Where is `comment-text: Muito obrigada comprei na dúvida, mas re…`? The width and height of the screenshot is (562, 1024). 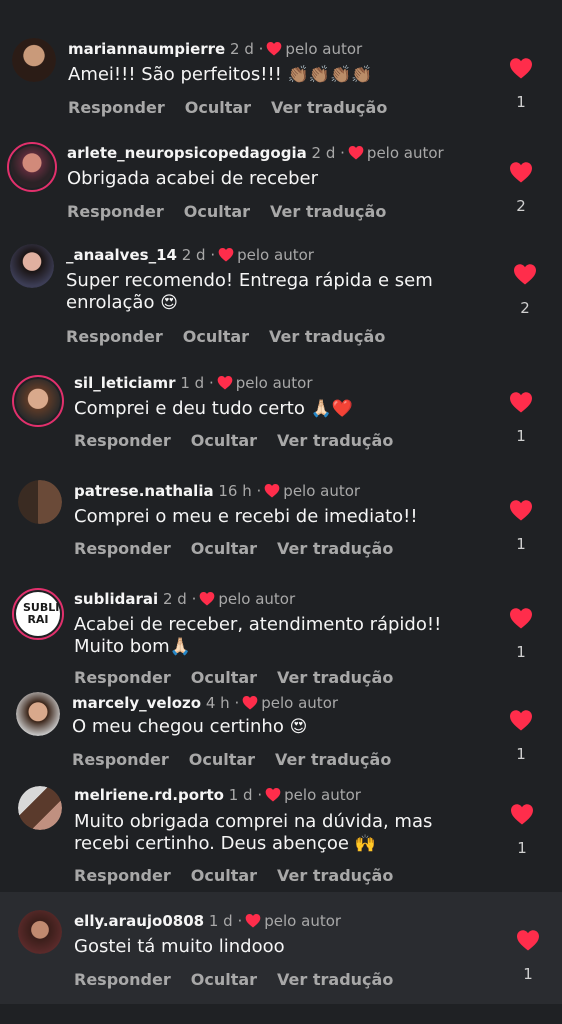 comment-text: Muito obrigada comprei na dúvida, mas re… is located at coordinates (253, 832).